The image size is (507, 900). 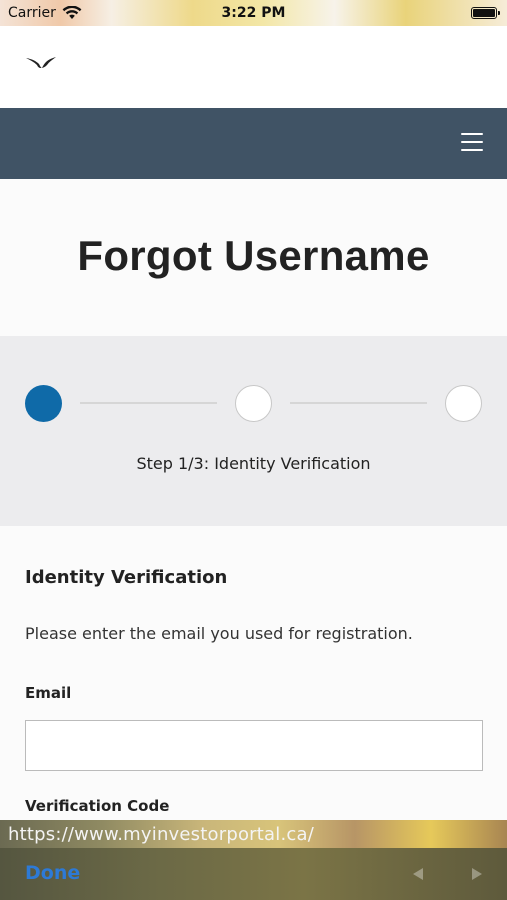 I want to click on next-arrow-icon, so click(x=477, y=874).